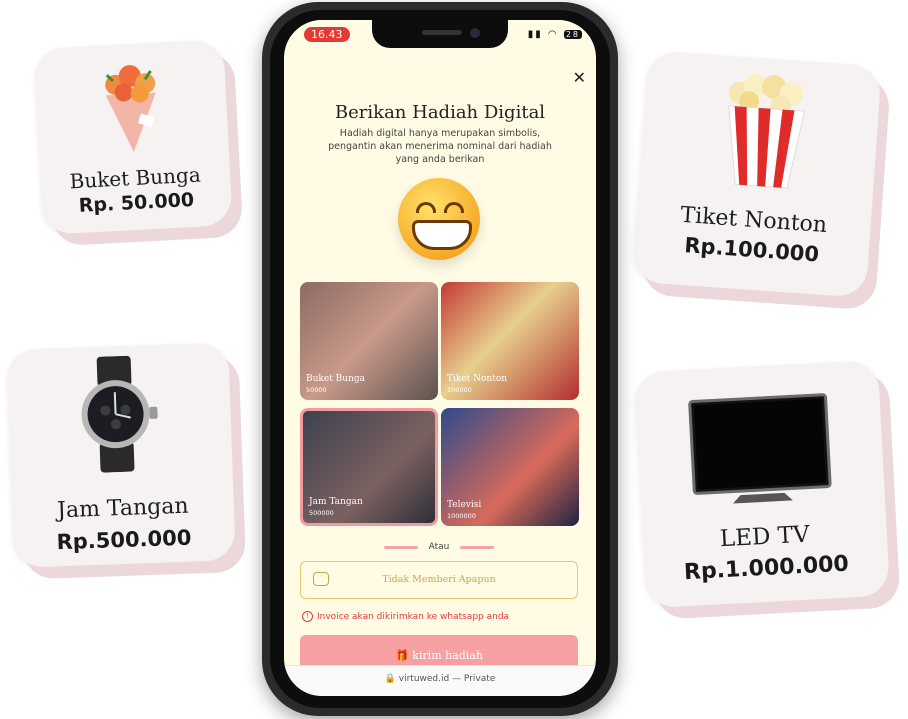 The height and width of the screenshot is (719, 908). I want to click on gift-option-value: 500000, so click(321, 513).